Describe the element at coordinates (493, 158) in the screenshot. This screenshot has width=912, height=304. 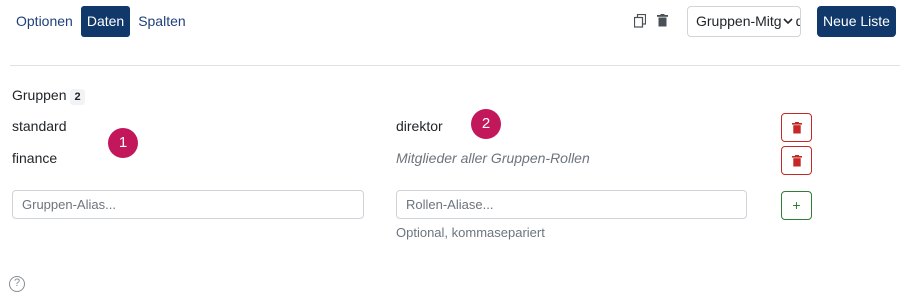
I see `group-roles-finance: Mitglieder aller Gruppen-Rollen` at that location.